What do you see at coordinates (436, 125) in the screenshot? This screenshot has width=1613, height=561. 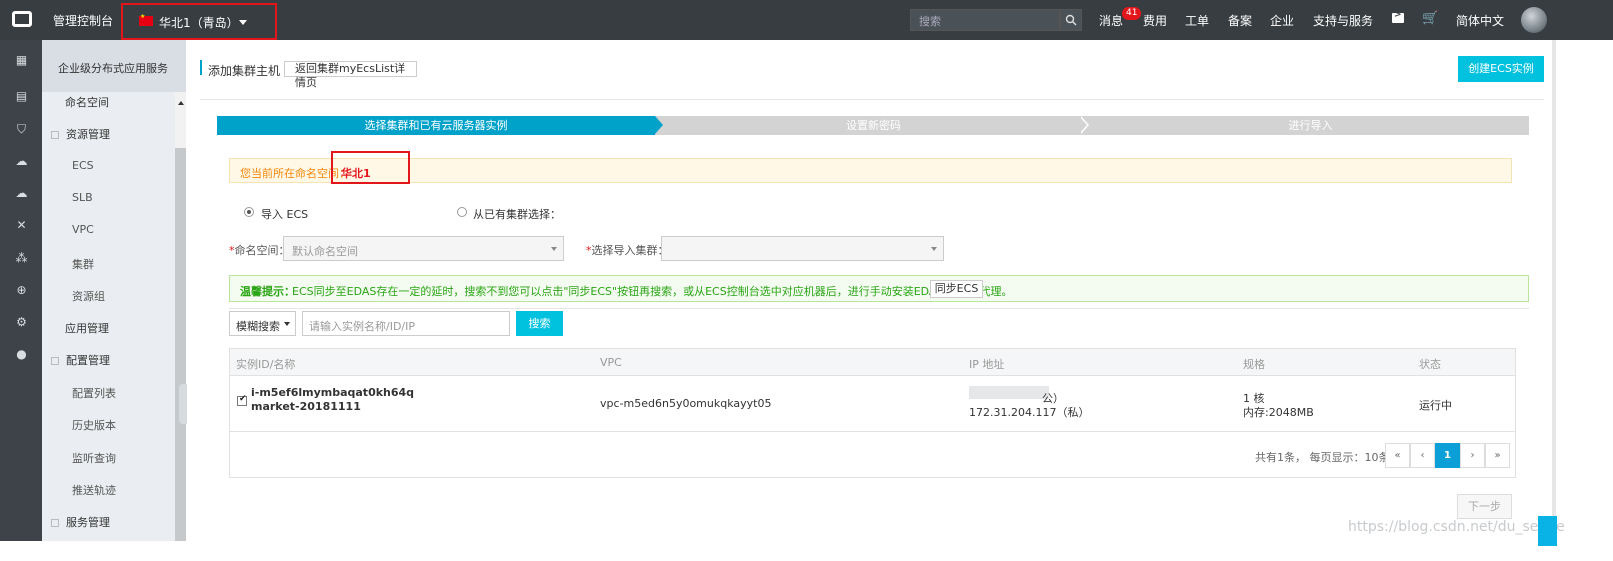 I see `step-select-cluster: 选择集群和已有云服务器实例` at bounding box center [436, 125].